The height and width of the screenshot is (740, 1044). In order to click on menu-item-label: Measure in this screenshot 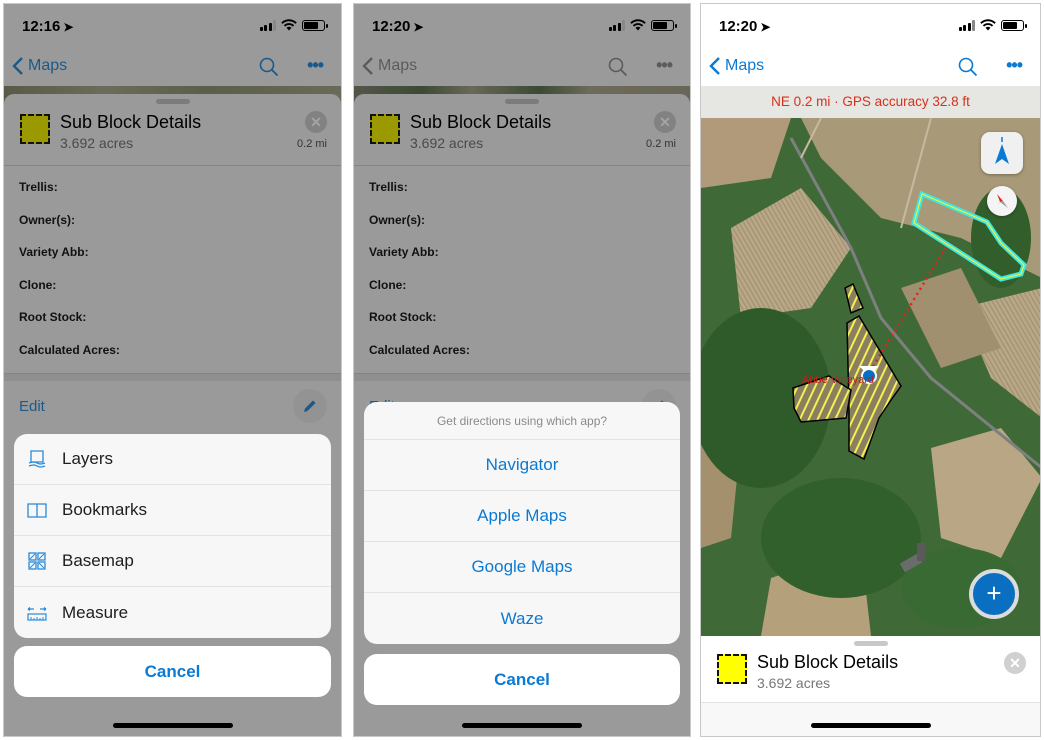, I will do `click(95, 612)`.